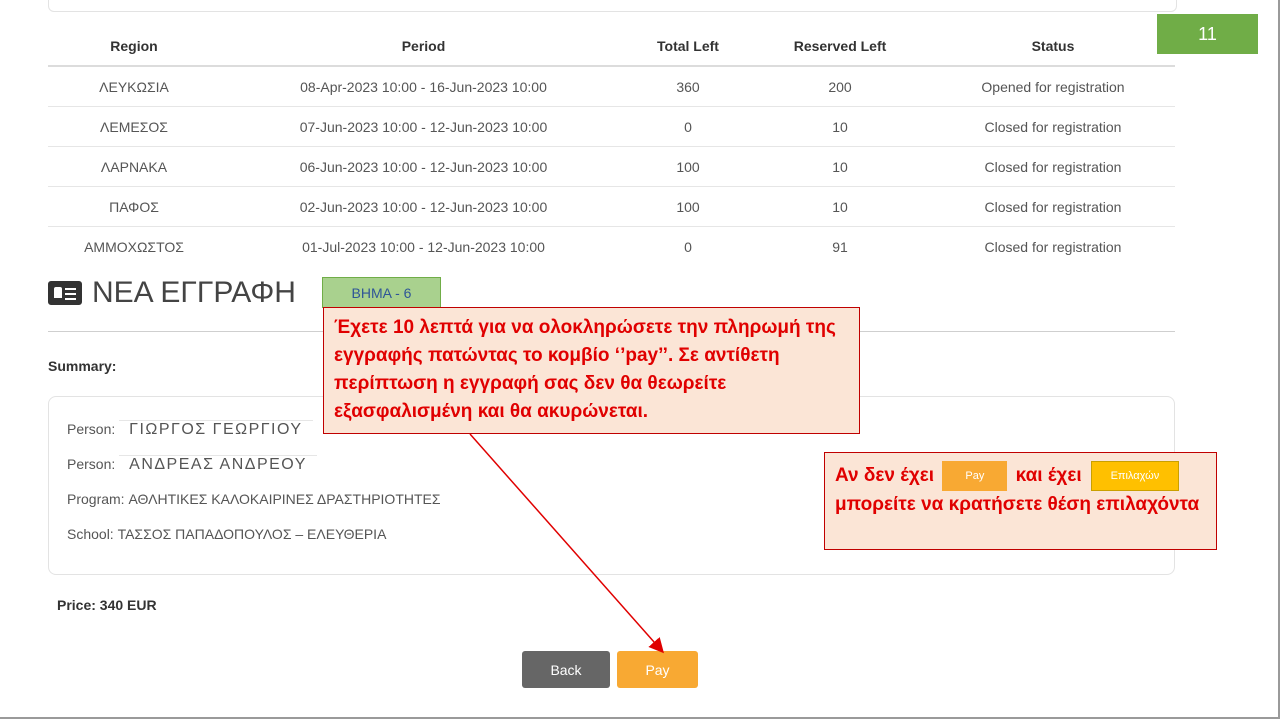 The width and height of the screenshot is (1283, 721). Describe the element at coordinates (1017, 504) in the screenshot. I see `waitlist-text-3: μπορείτε να κρατήσετε θέση επιλαχόντα` at that location.